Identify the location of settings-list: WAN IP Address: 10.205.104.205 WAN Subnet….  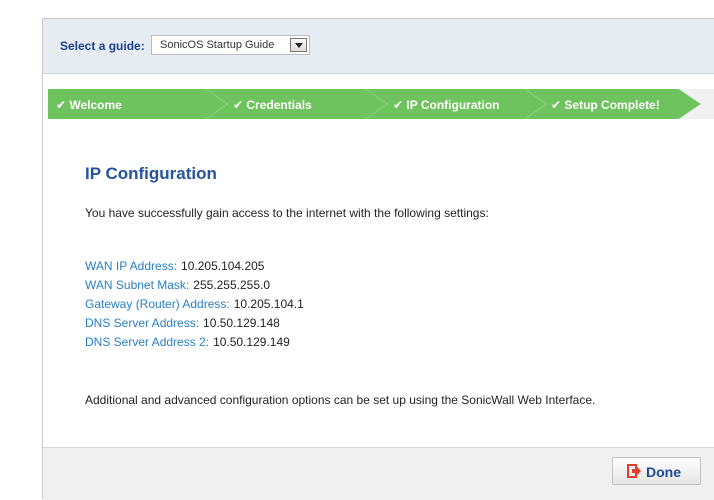
(194, 304).